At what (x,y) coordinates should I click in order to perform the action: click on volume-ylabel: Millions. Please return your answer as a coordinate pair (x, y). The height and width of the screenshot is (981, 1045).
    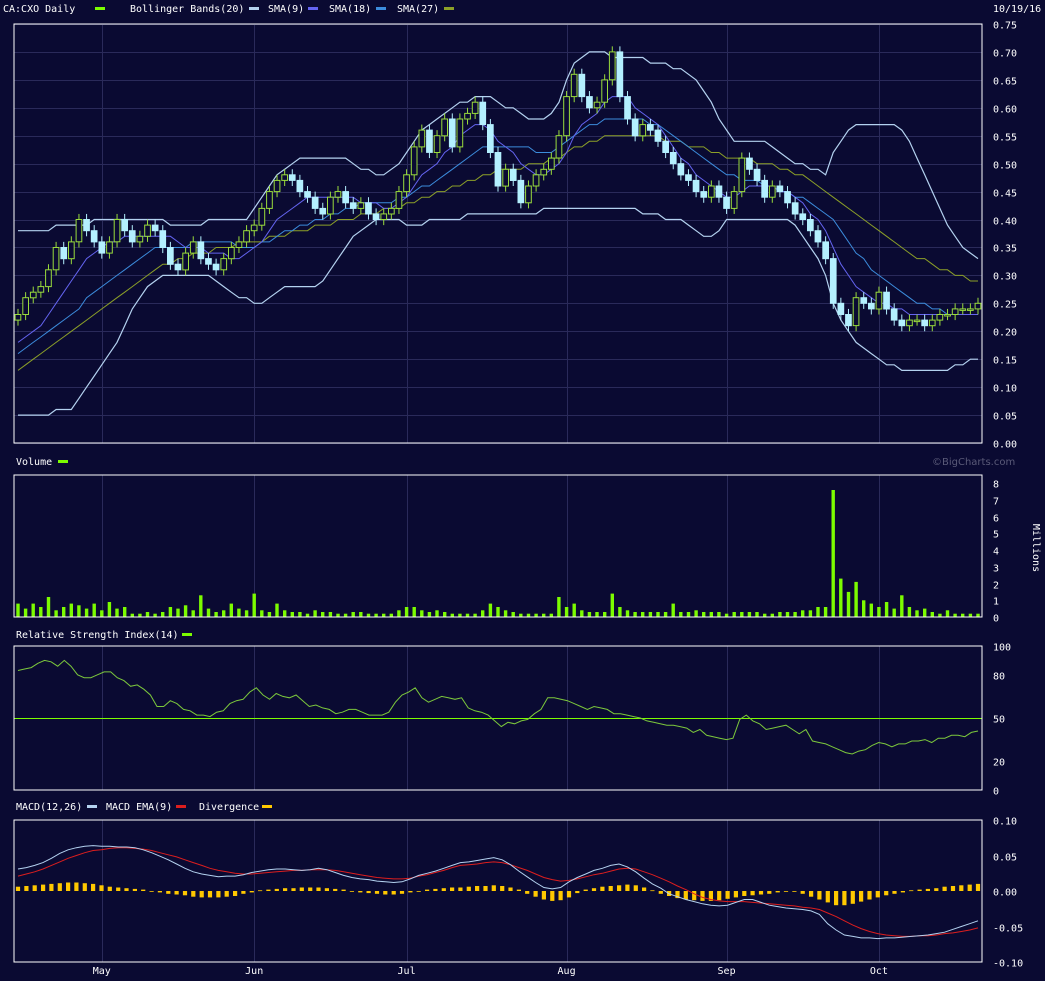
    Looking at the image, I should click on (1035, 548).